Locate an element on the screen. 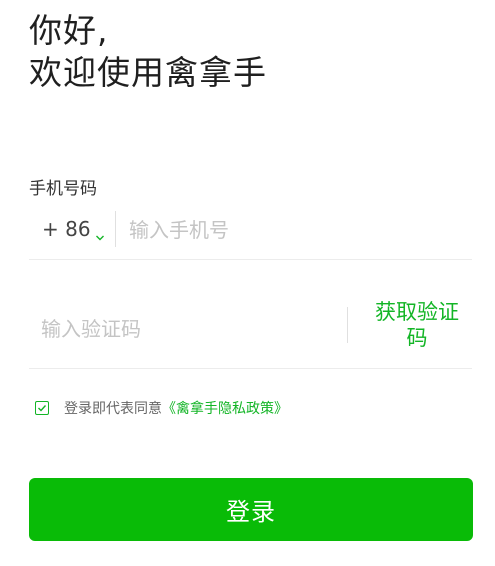  phone-input is located at coordinates (294, 230).